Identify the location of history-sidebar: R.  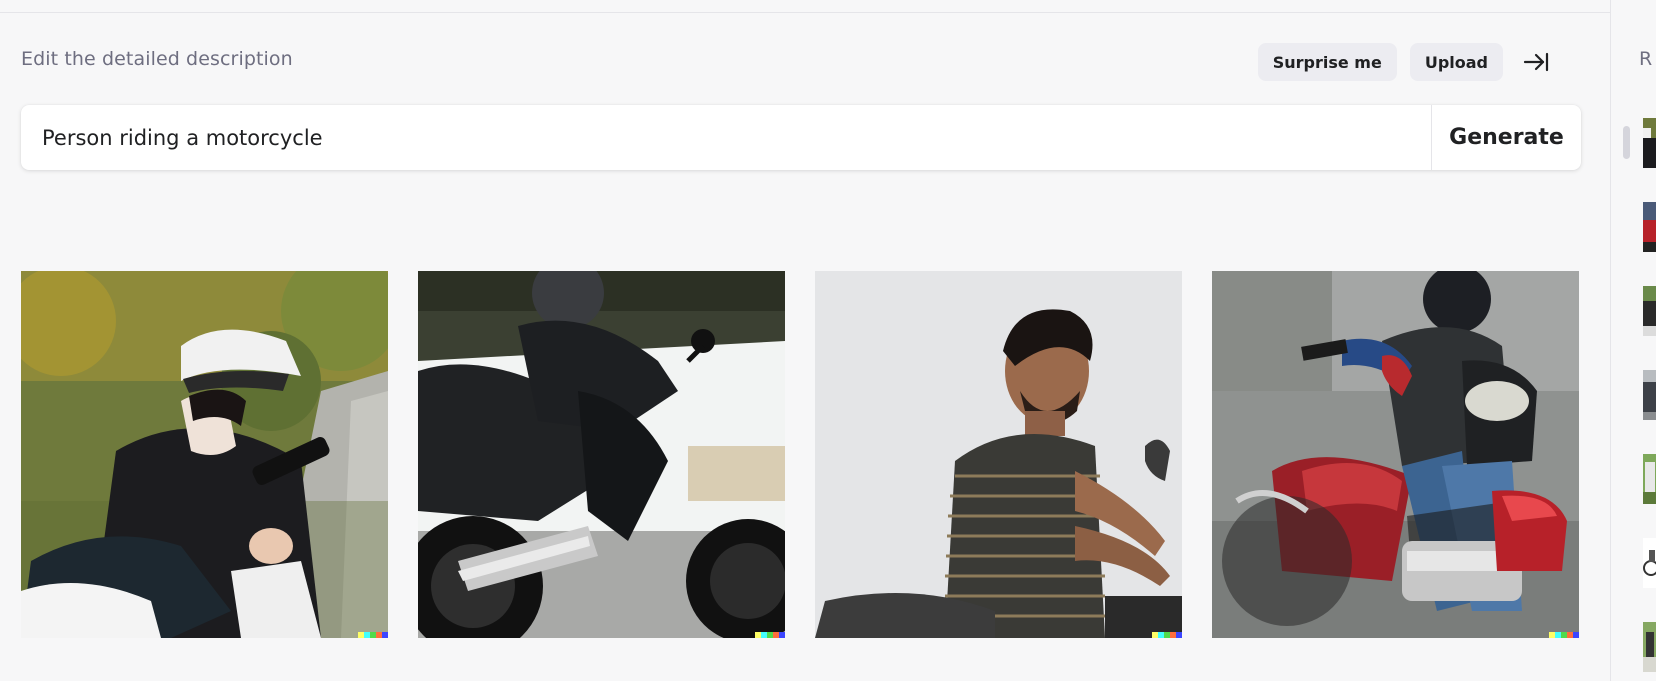
(1633, 340).